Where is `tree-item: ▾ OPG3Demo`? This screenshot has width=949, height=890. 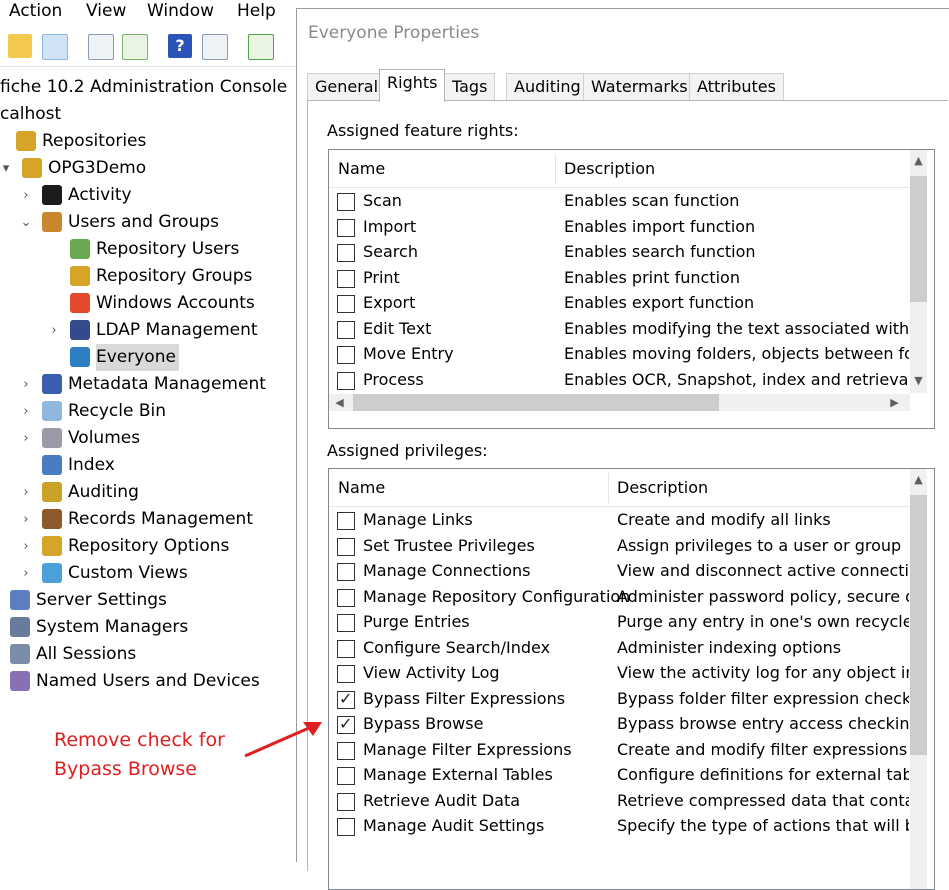
tree-item: ▾ OPG3Demo is located at coordinates (148, 168).